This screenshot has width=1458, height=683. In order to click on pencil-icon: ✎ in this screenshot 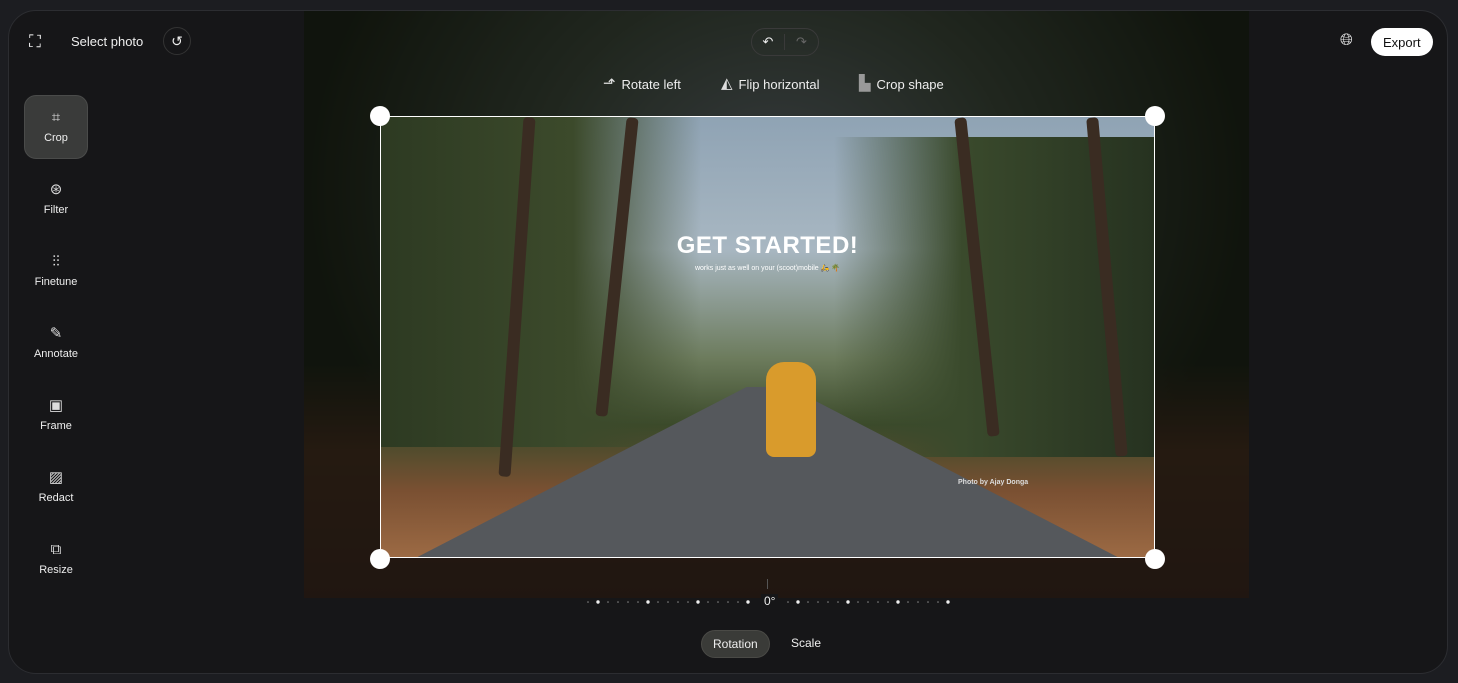, I will do `click(56, 333)`.